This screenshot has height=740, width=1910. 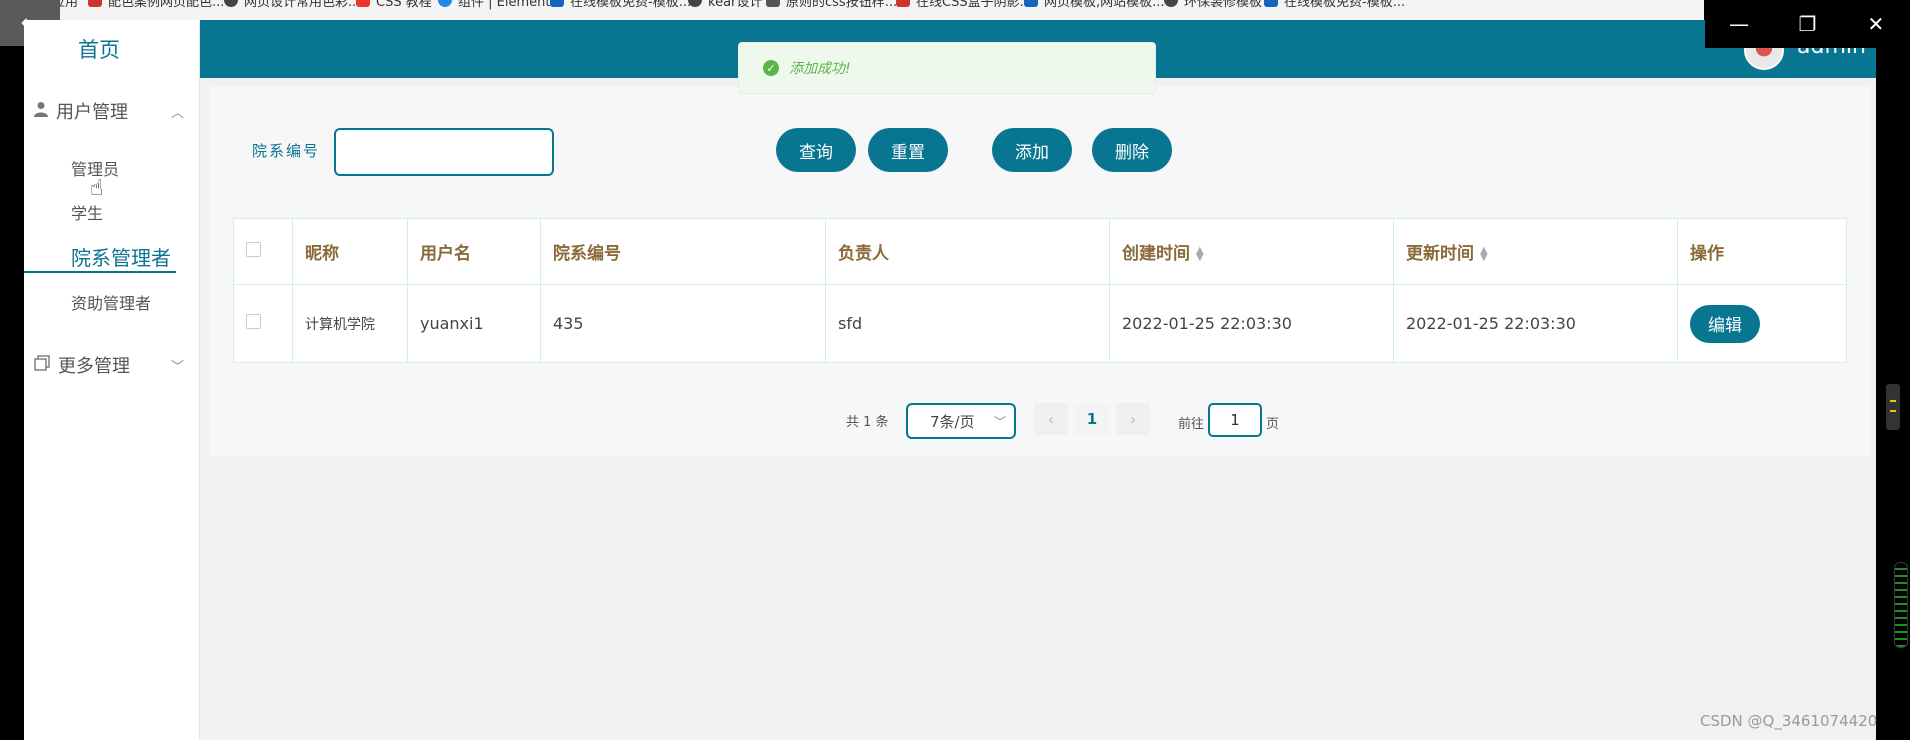 I want to click on col-dept-no: 院系编号, so click(x=683, y=251).